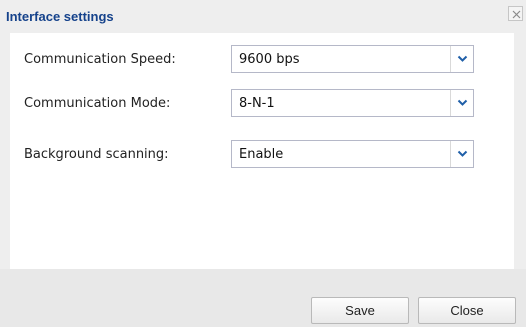 Image resolution: width=526 pixels, height=327 pixels. Describe the element at coordinates (467, 310) in the screenshot. I see `close-button: Close` at that location.